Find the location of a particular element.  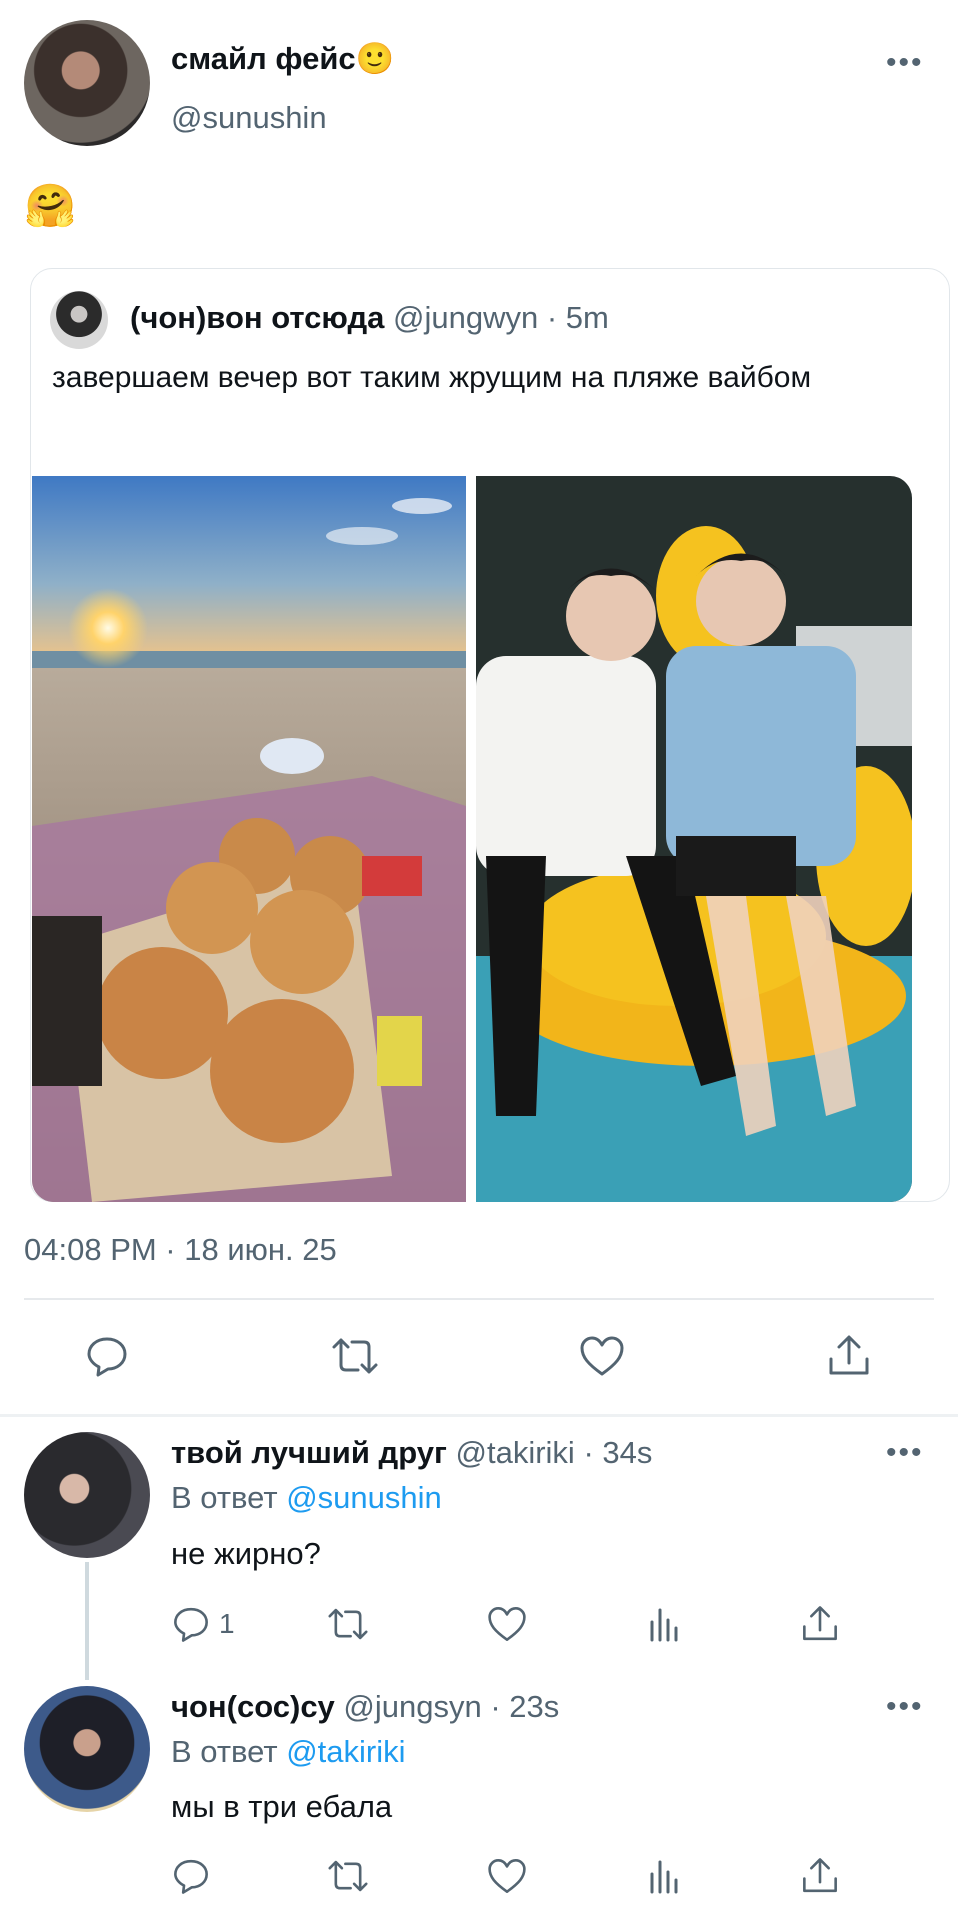

quoted-author-handle: @jungwyn is located at coordinates (465, 317).